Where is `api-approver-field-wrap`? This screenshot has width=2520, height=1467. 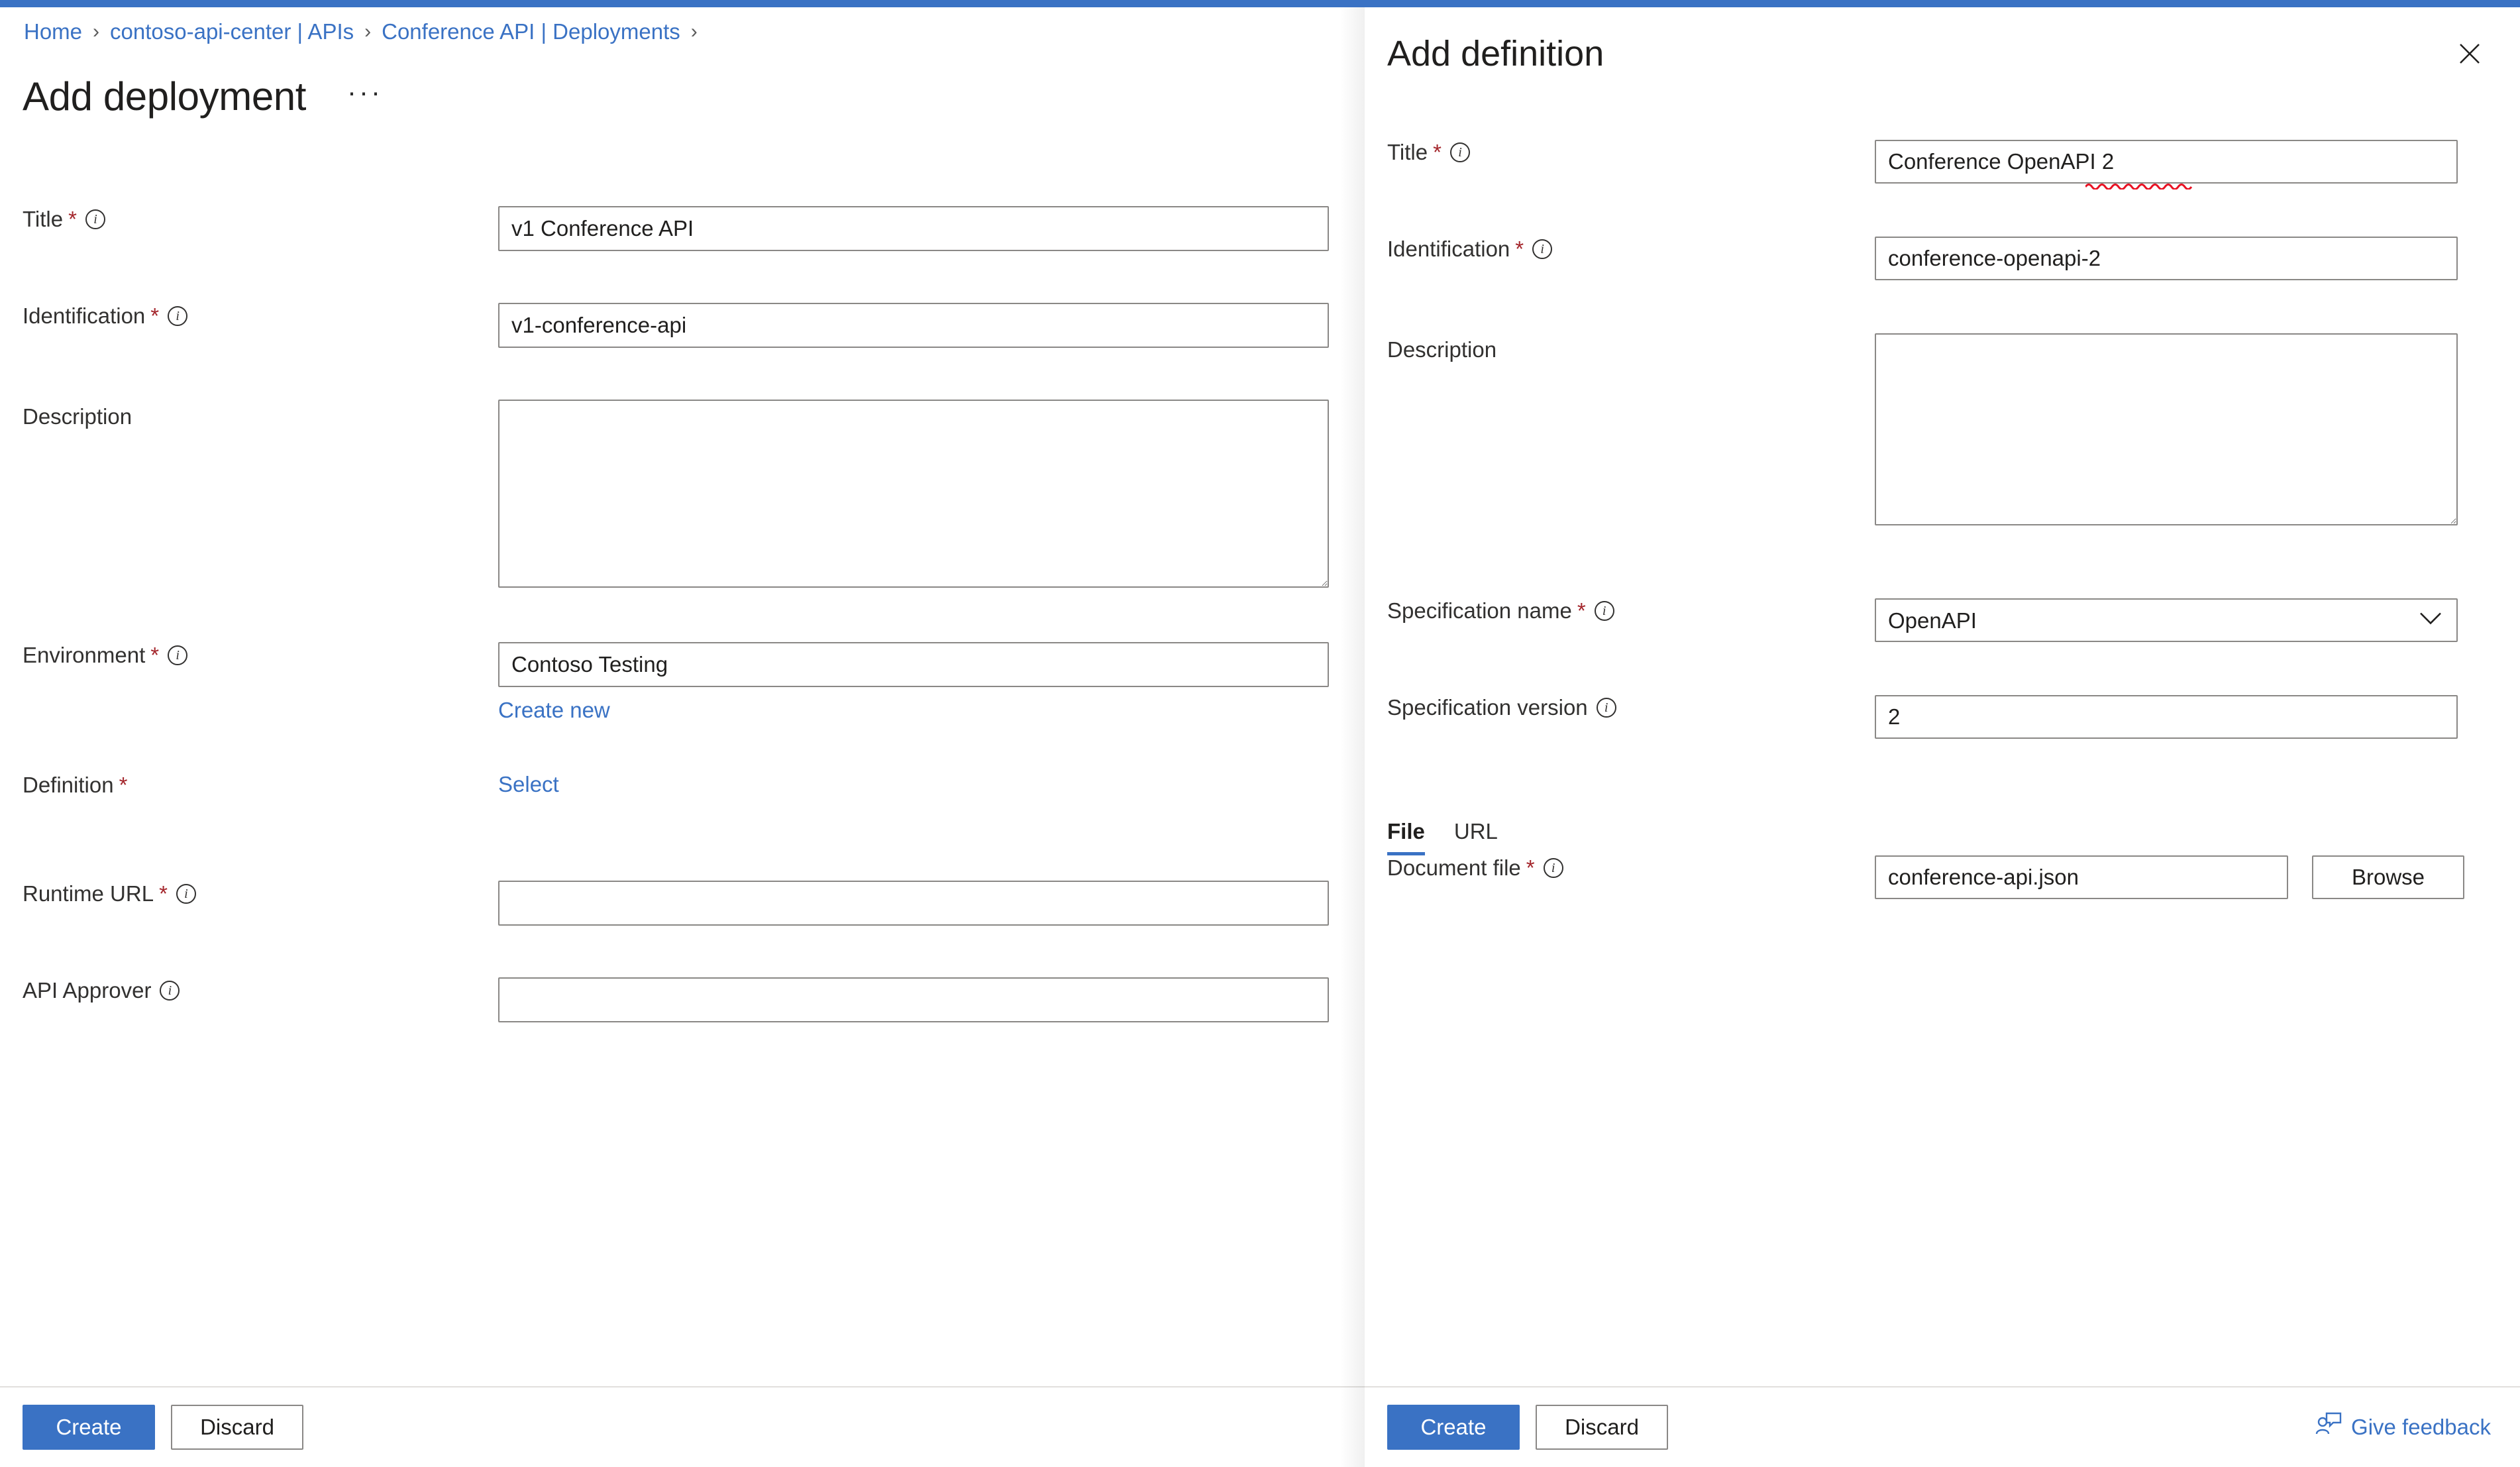
api-approver-field-wrap is located at coordinates (931, 999).